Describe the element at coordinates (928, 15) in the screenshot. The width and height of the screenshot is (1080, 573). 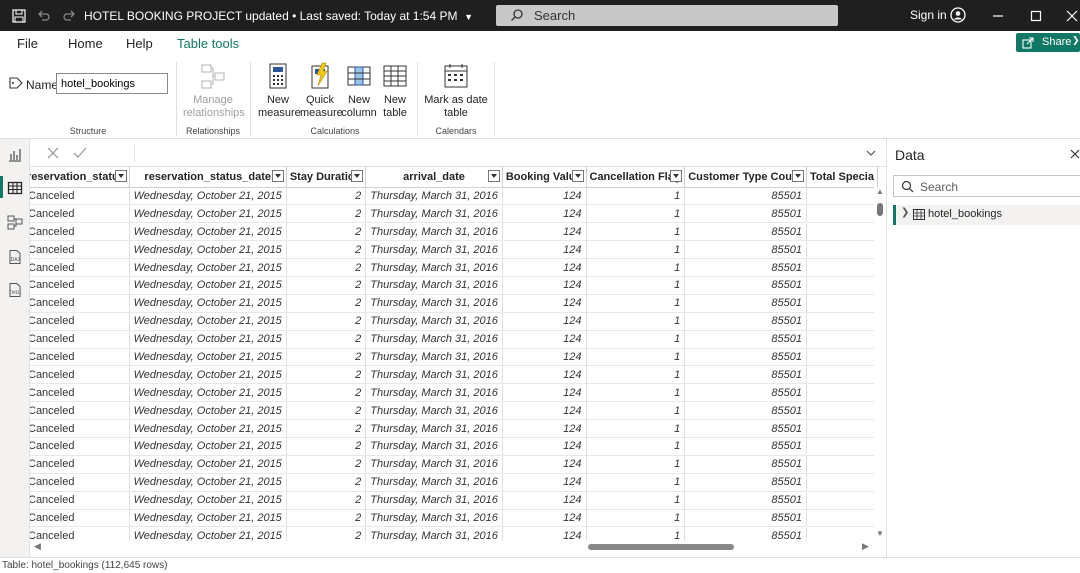
I see `sign-in-link: Sign in` at that location.